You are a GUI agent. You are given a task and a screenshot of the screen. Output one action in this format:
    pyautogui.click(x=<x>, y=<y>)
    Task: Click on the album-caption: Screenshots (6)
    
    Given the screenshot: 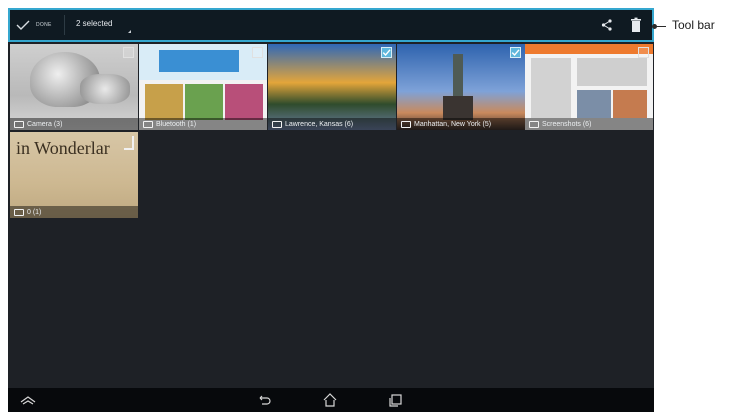 What is the action you would take?
    pyautogui.click(x=589, y=124)
    